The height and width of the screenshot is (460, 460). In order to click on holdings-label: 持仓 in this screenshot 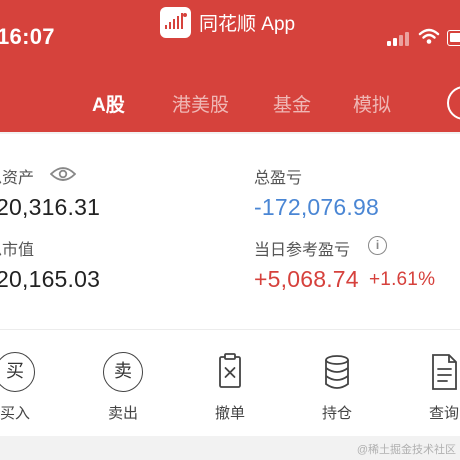, I will do `click(336, 413)`.